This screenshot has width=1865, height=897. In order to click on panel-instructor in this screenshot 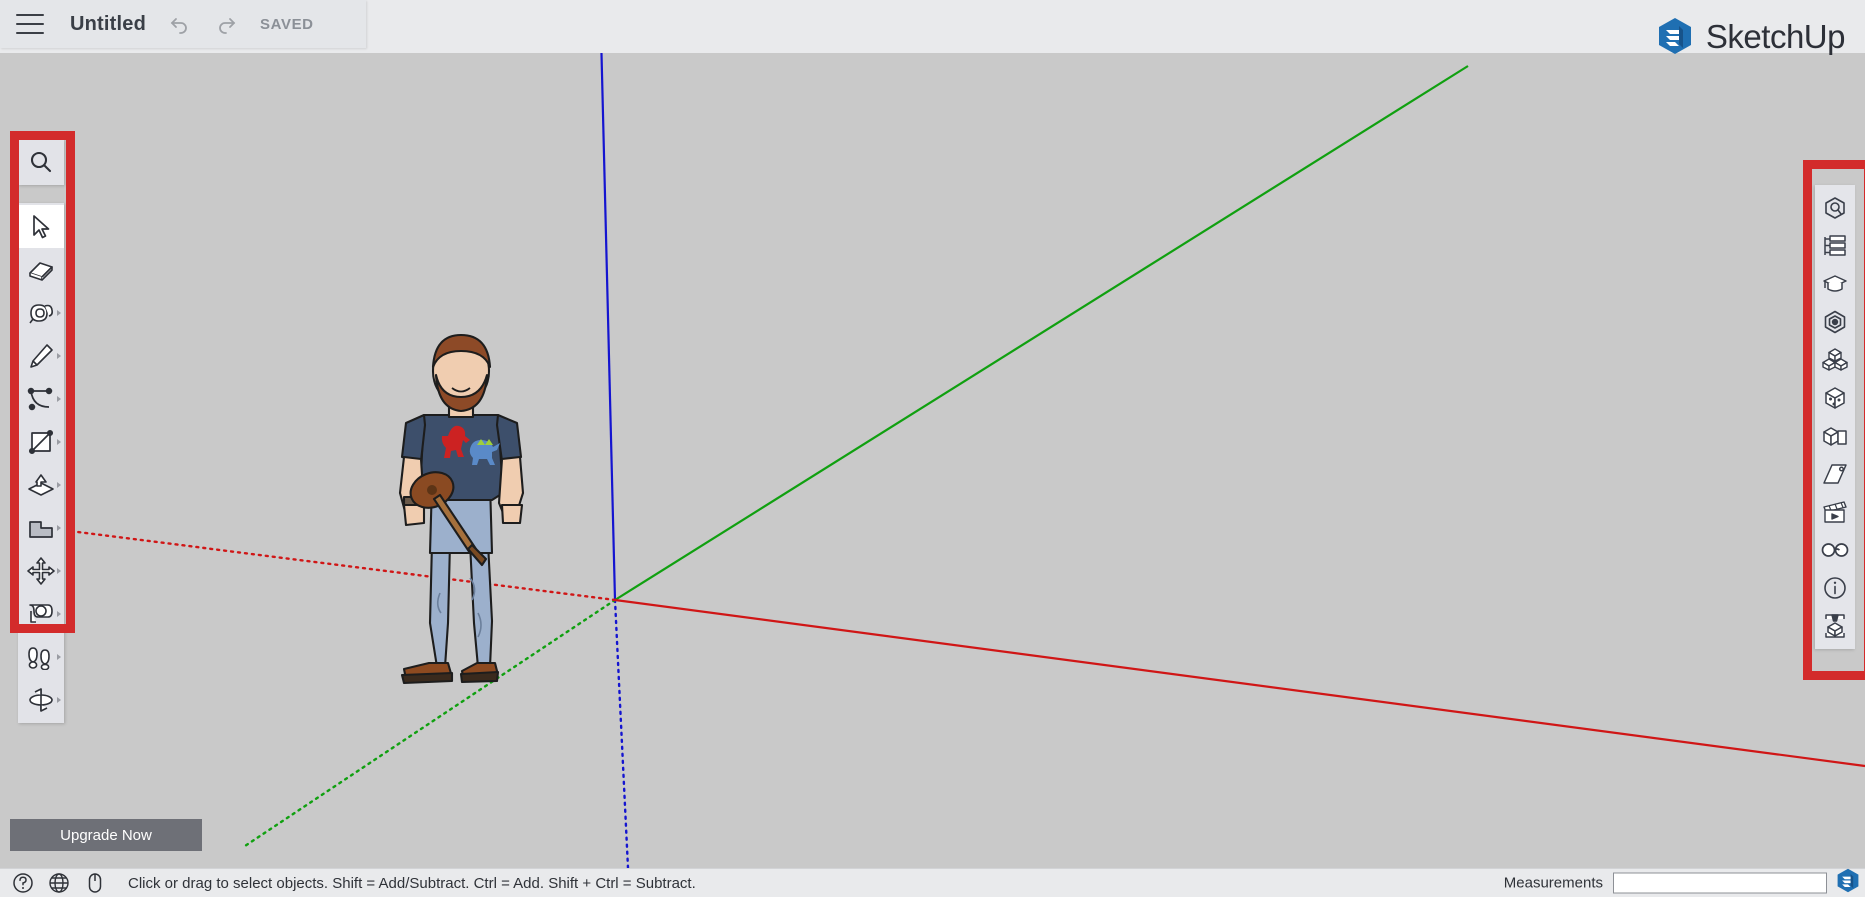, I will do `click(1835, 284)`.